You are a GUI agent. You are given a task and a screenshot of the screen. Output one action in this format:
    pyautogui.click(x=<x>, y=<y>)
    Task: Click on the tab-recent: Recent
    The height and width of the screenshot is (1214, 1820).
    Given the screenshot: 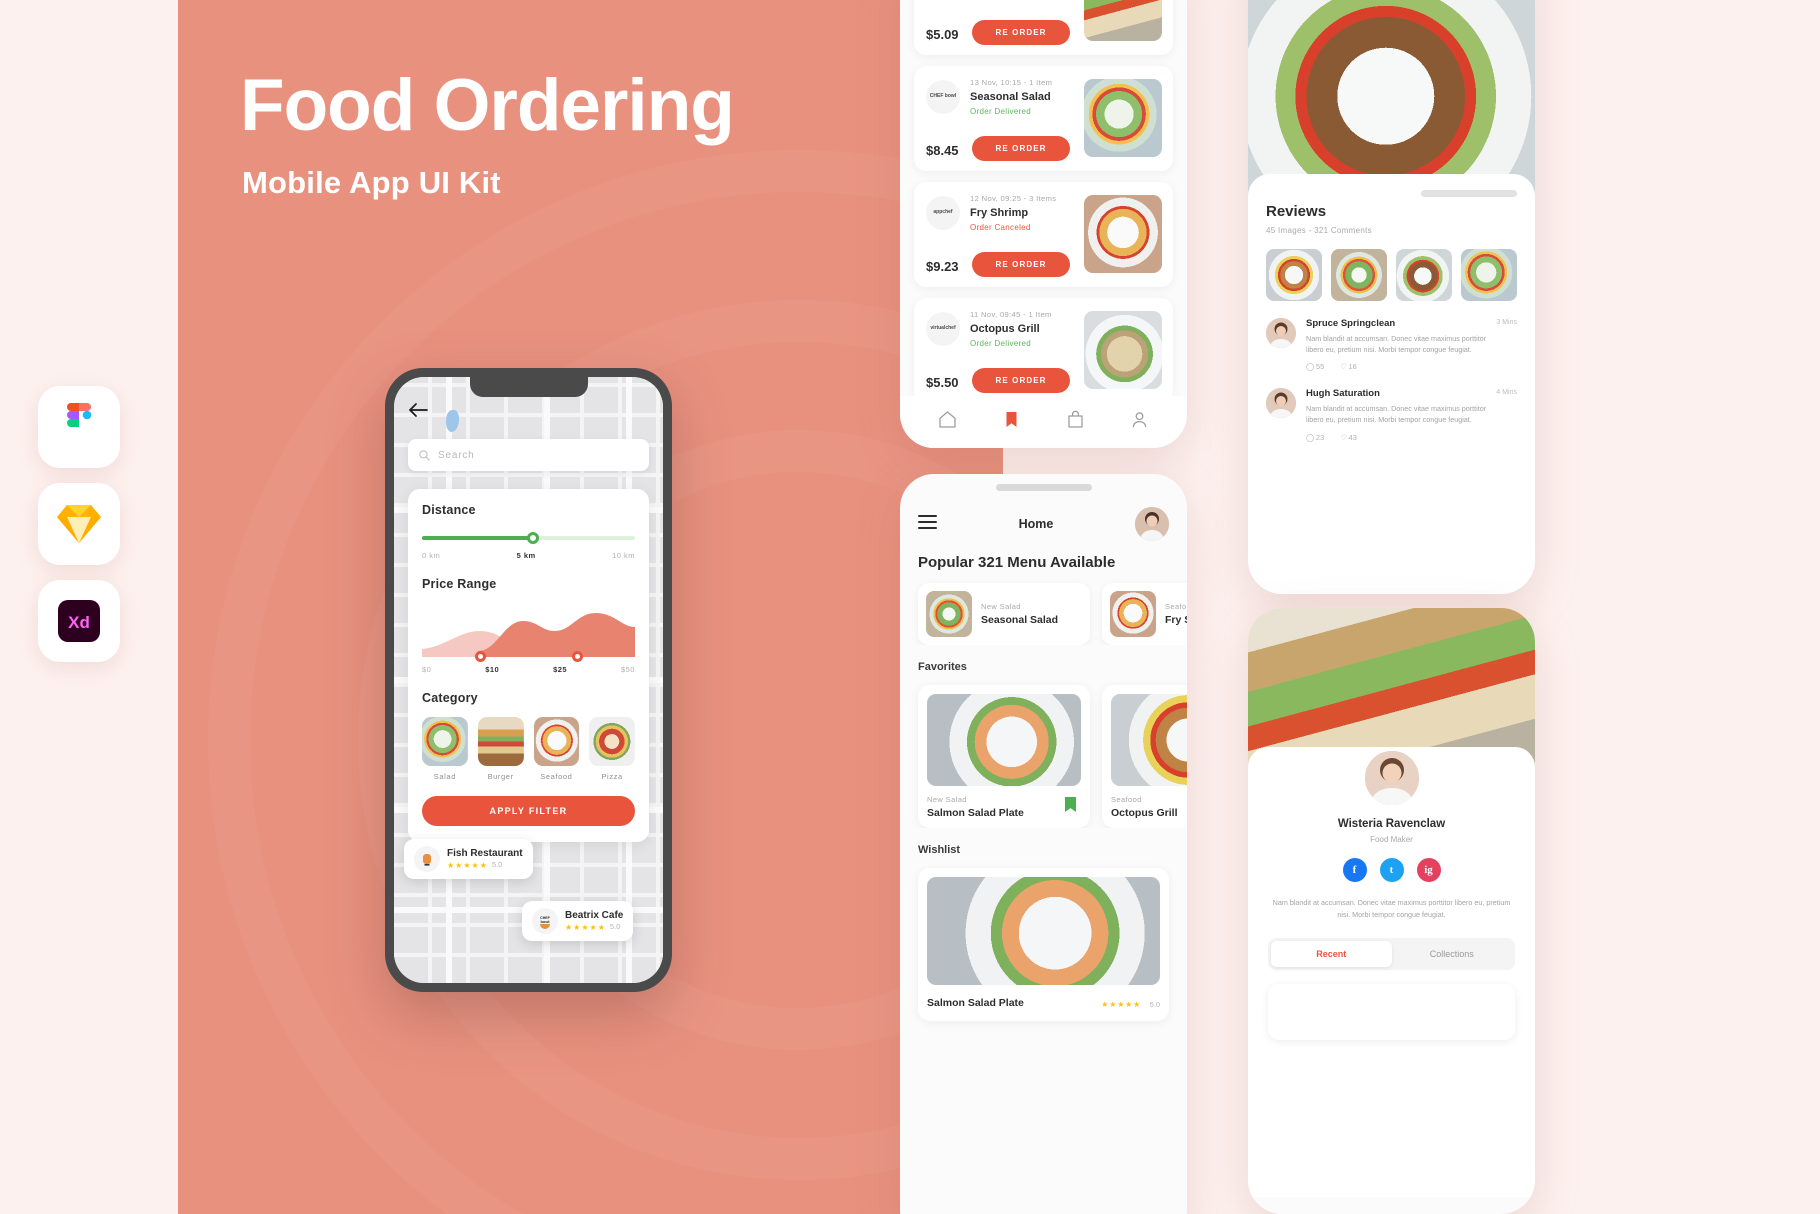 What is the action you would take?
    pyautogui.click(x=1331, y=953)
    